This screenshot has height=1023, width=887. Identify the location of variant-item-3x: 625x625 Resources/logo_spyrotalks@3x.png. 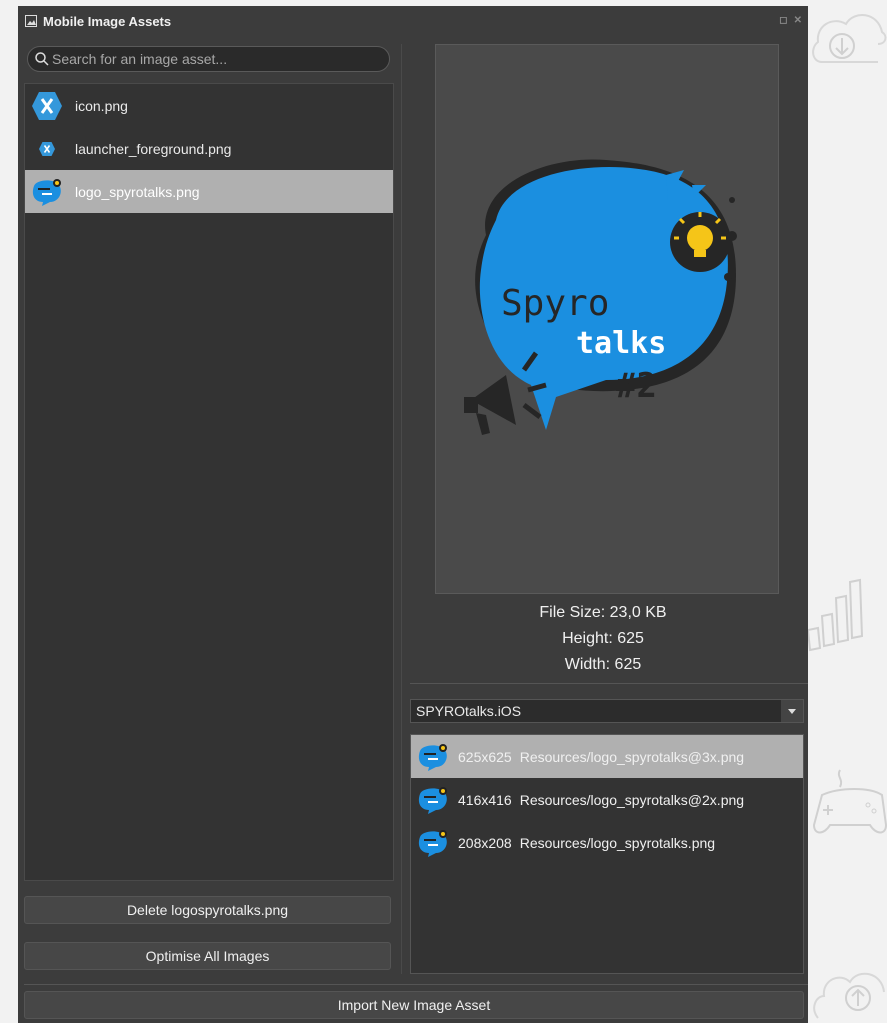
(607, 756).